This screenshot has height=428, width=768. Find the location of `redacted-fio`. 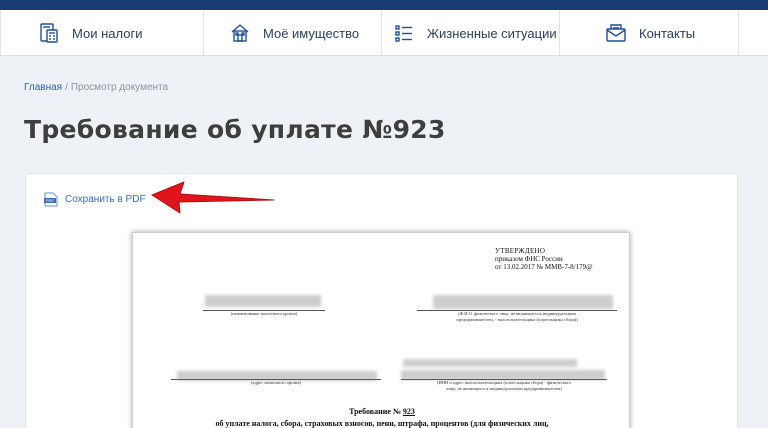

redacted-fio is located at coordinates (523, 302).